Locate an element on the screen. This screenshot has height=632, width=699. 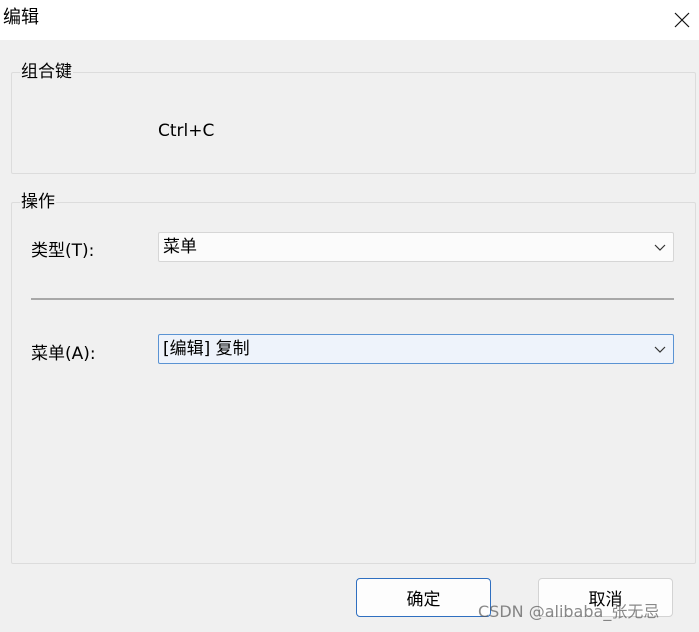
action-group-title: 操作 is located at coordinates (38, 202).